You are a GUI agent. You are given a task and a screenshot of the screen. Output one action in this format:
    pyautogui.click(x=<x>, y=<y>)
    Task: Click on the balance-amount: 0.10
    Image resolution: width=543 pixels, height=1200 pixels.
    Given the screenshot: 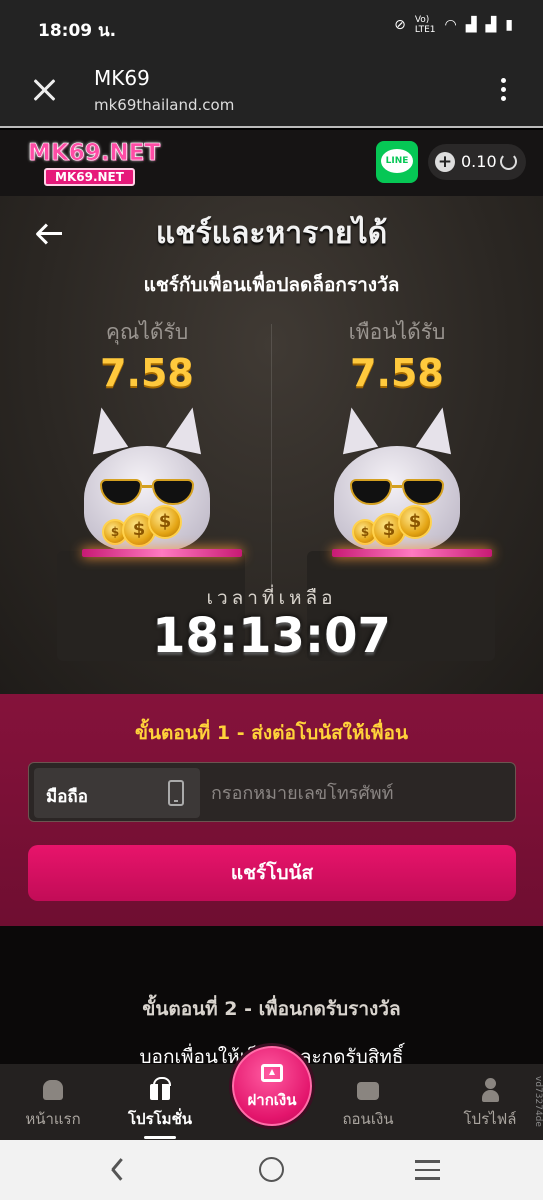 What is the action you would take?
    pyautogui.click(x=479, y=161)
    